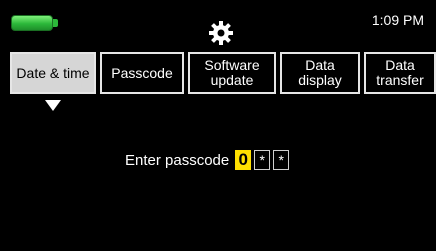 Image resolution: width=436 pixels, height=251 pixels. What do you see at coordinates (142, 73) in the screenshot?
I see `tab-passcode: Passcode` at bounding box center [142, 73].